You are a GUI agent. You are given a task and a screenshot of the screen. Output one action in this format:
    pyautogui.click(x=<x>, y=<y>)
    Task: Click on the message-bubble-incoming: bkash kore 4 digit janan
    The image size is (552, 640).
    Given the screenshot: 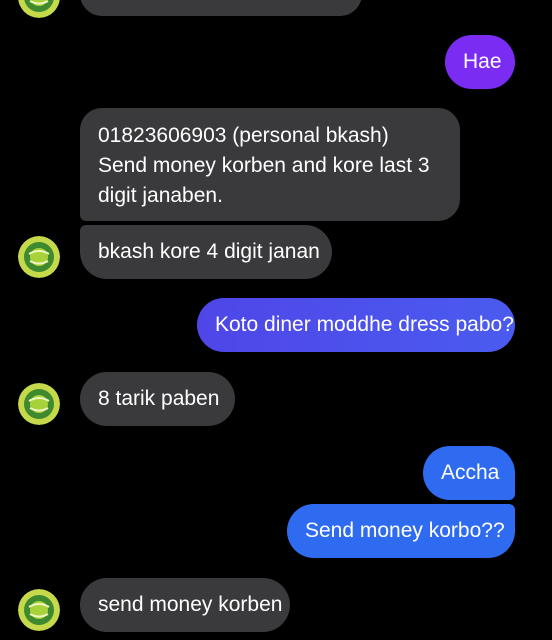 What is the action you would take?
    pyautogui.click(x=206, y=252)
    